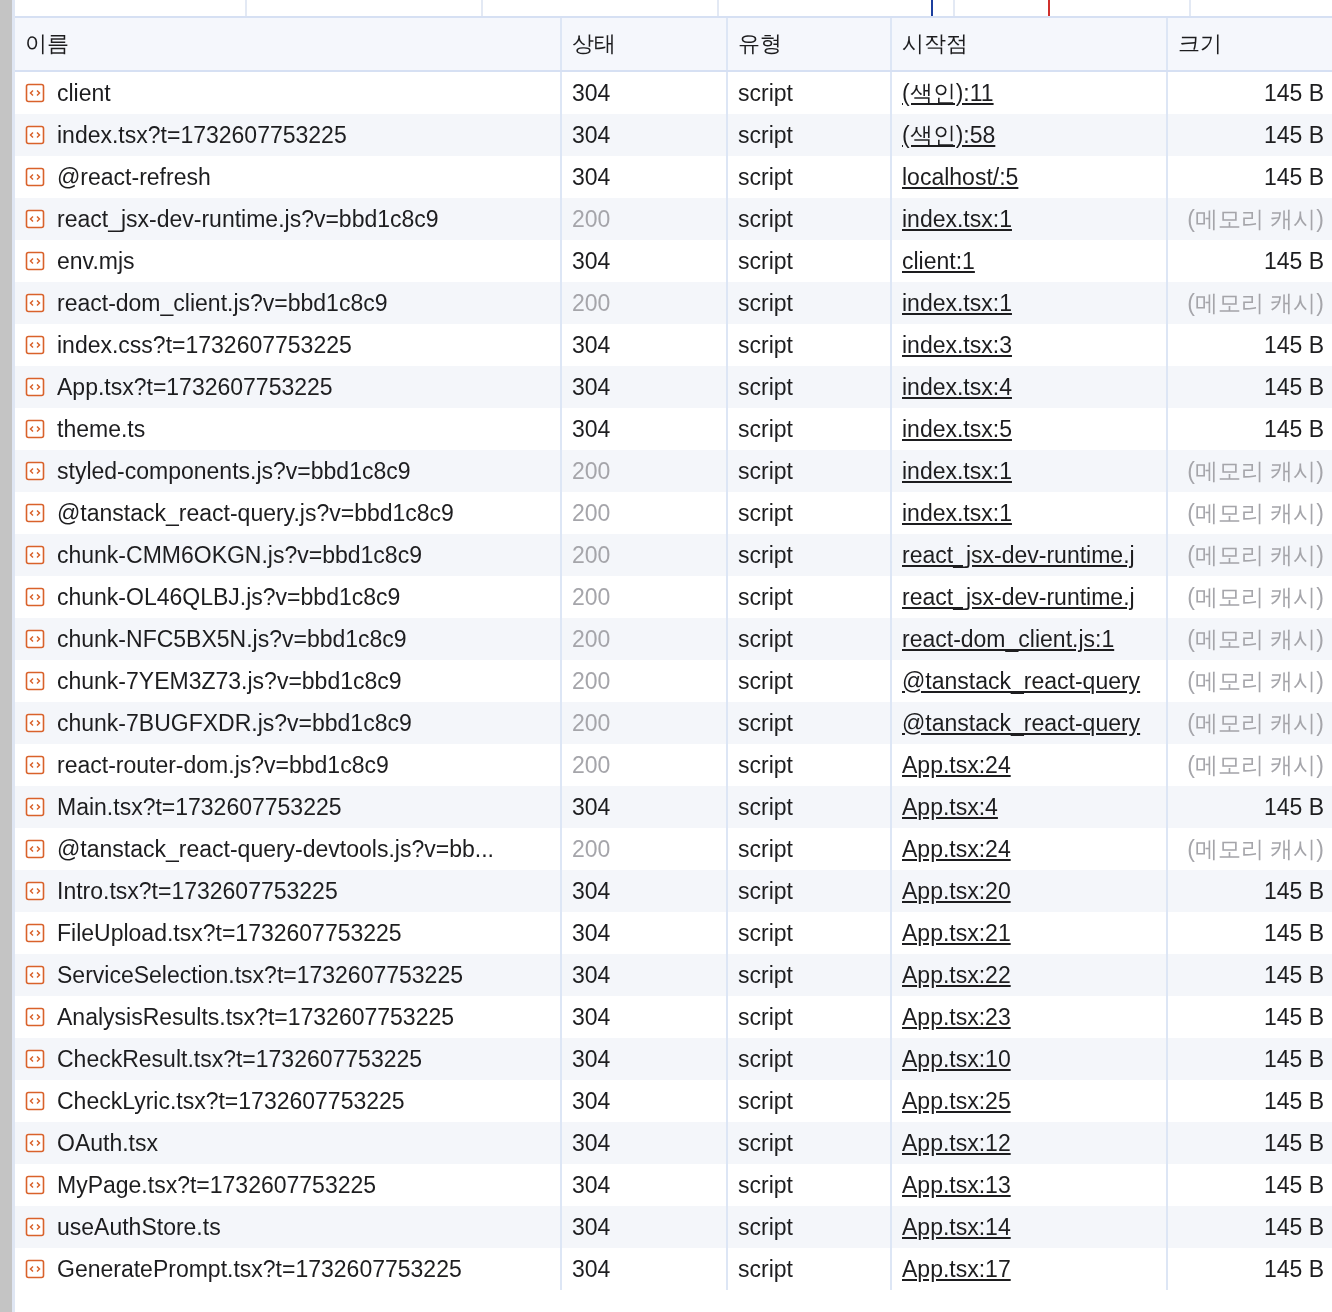  What do you see at coordinates (1030, 44) in the screenshot?
I see `column-header: 시작점` at bounding box center [1030, 44].